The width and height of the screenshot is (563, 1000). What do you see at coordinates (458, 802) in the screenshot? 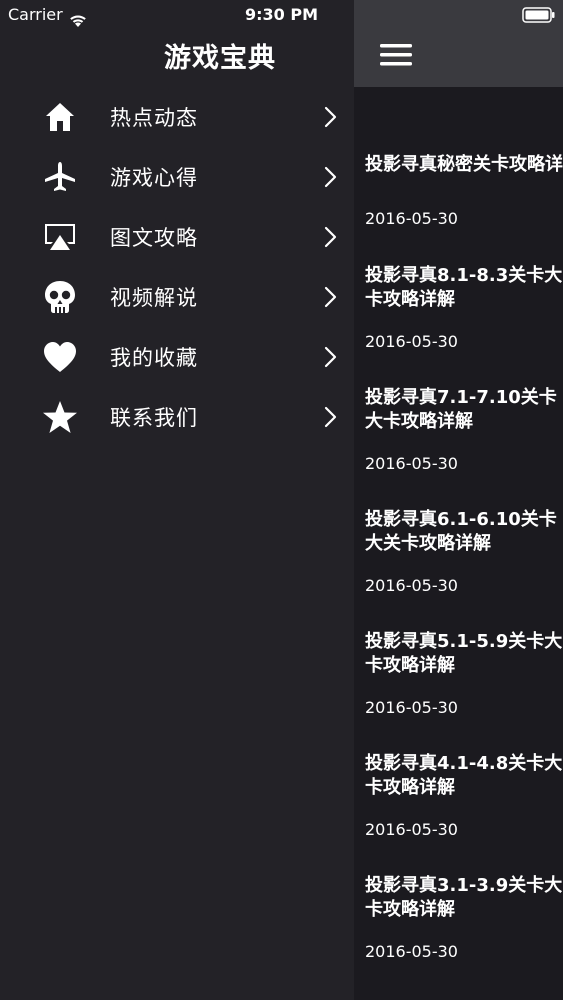
I see `article-item: 投影寻真4.1-4.8关卡大卡攻略详解 2016-05-30` at bounding box center [458, 802].